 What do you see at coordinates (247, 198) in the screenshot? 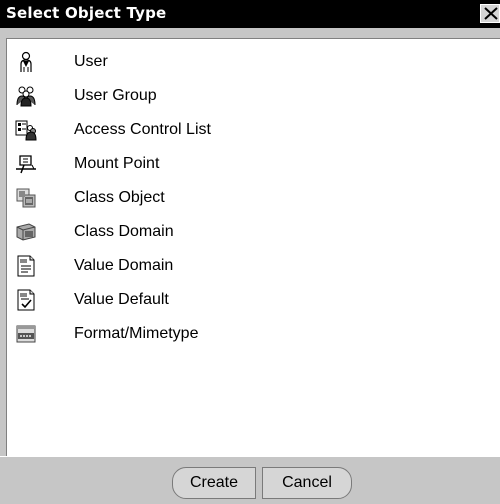
I see `list-item-class-object: Class Object` at bounding box center [247, 198].